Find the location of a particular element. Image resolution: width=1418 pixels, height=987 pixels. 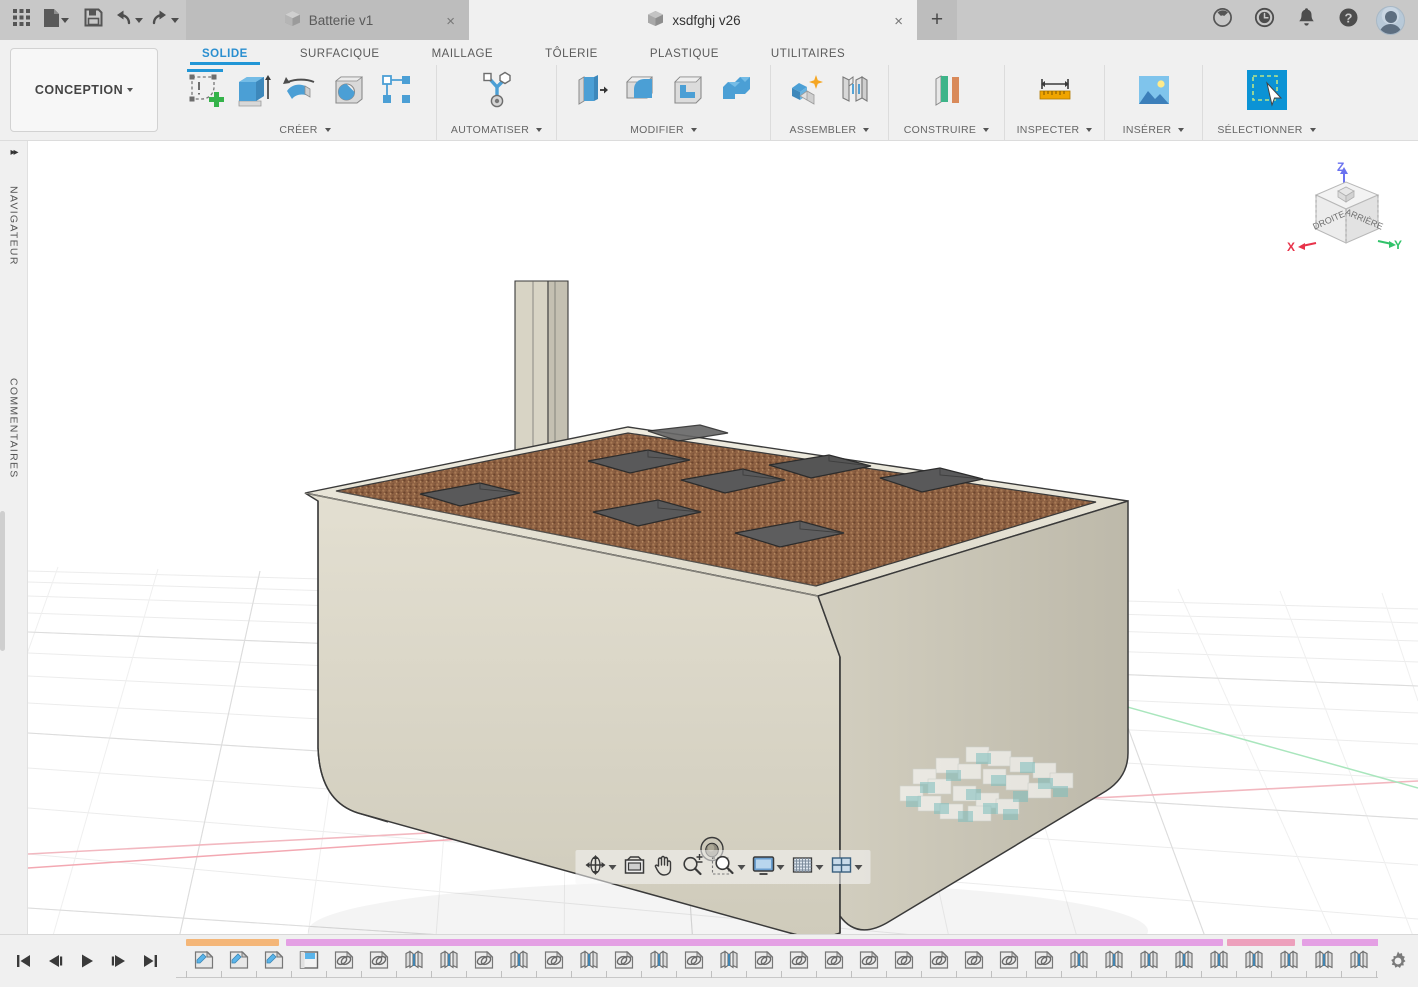

automate-tool is located at coordinates (497, 93).